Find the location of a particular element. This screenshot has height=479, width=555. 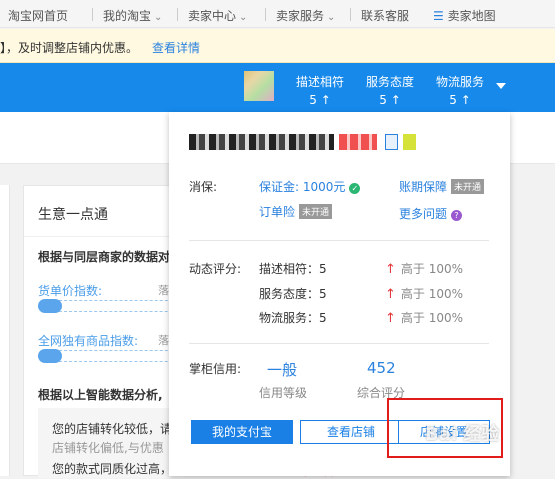

my-alipay-button: 我的支付宝 is located at coordinates (242, 432).